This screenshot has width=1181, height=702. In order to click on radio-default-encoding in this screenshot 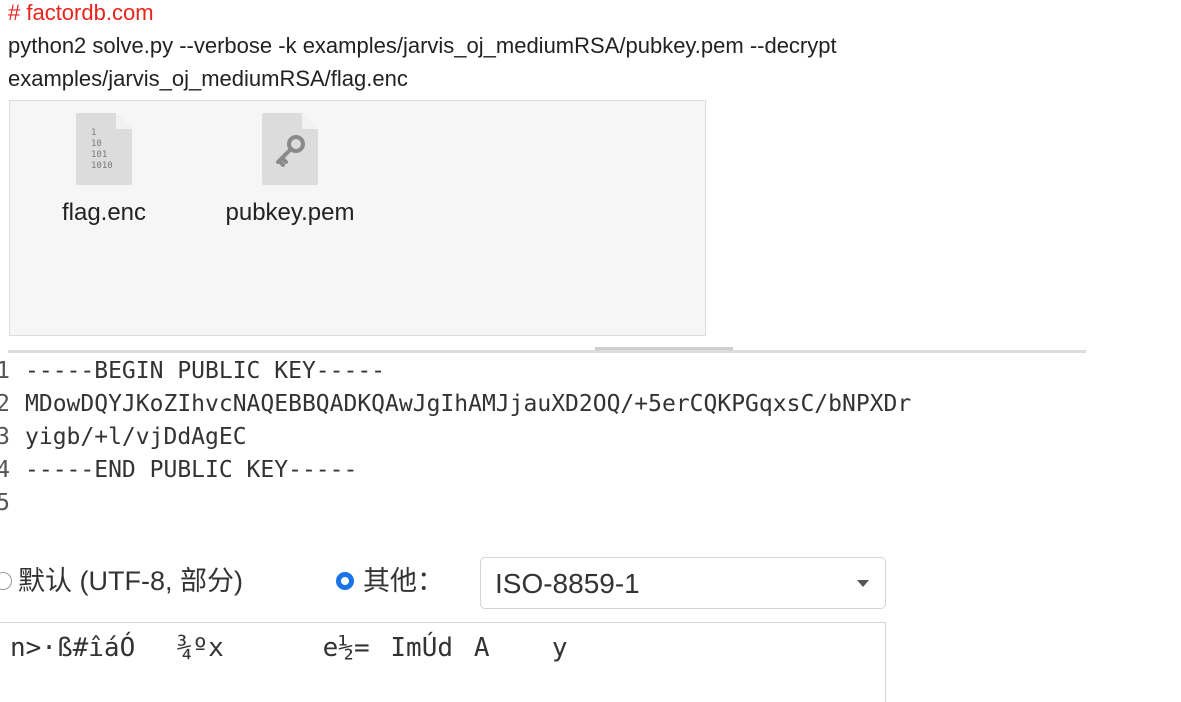, I will do `click(6, 581)`.